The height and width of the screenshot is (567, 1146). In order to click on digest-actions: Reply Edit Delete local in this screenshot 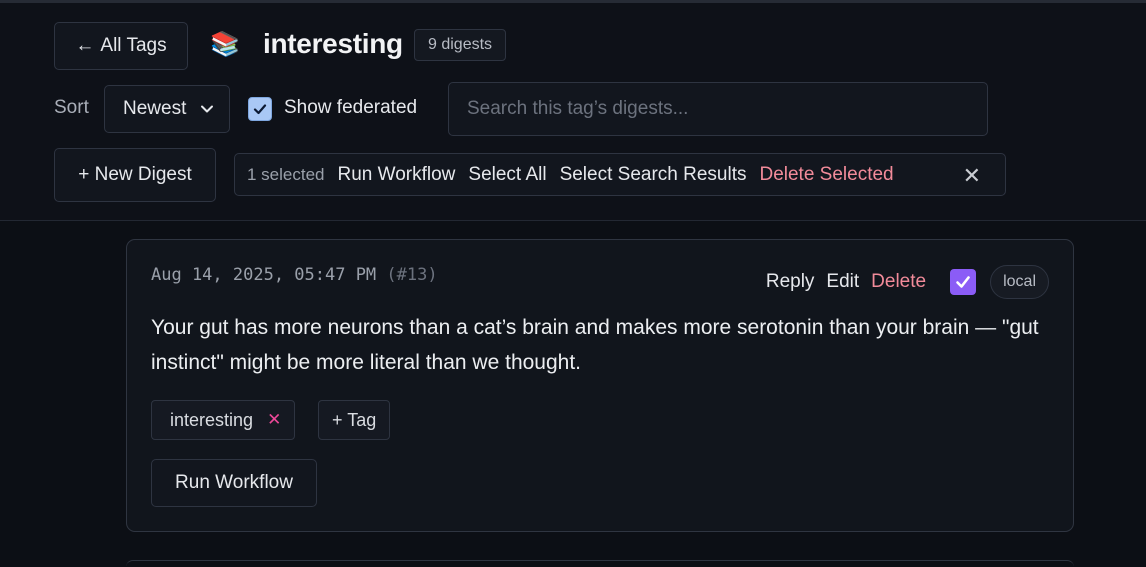, I will do `click(907, 282)`.